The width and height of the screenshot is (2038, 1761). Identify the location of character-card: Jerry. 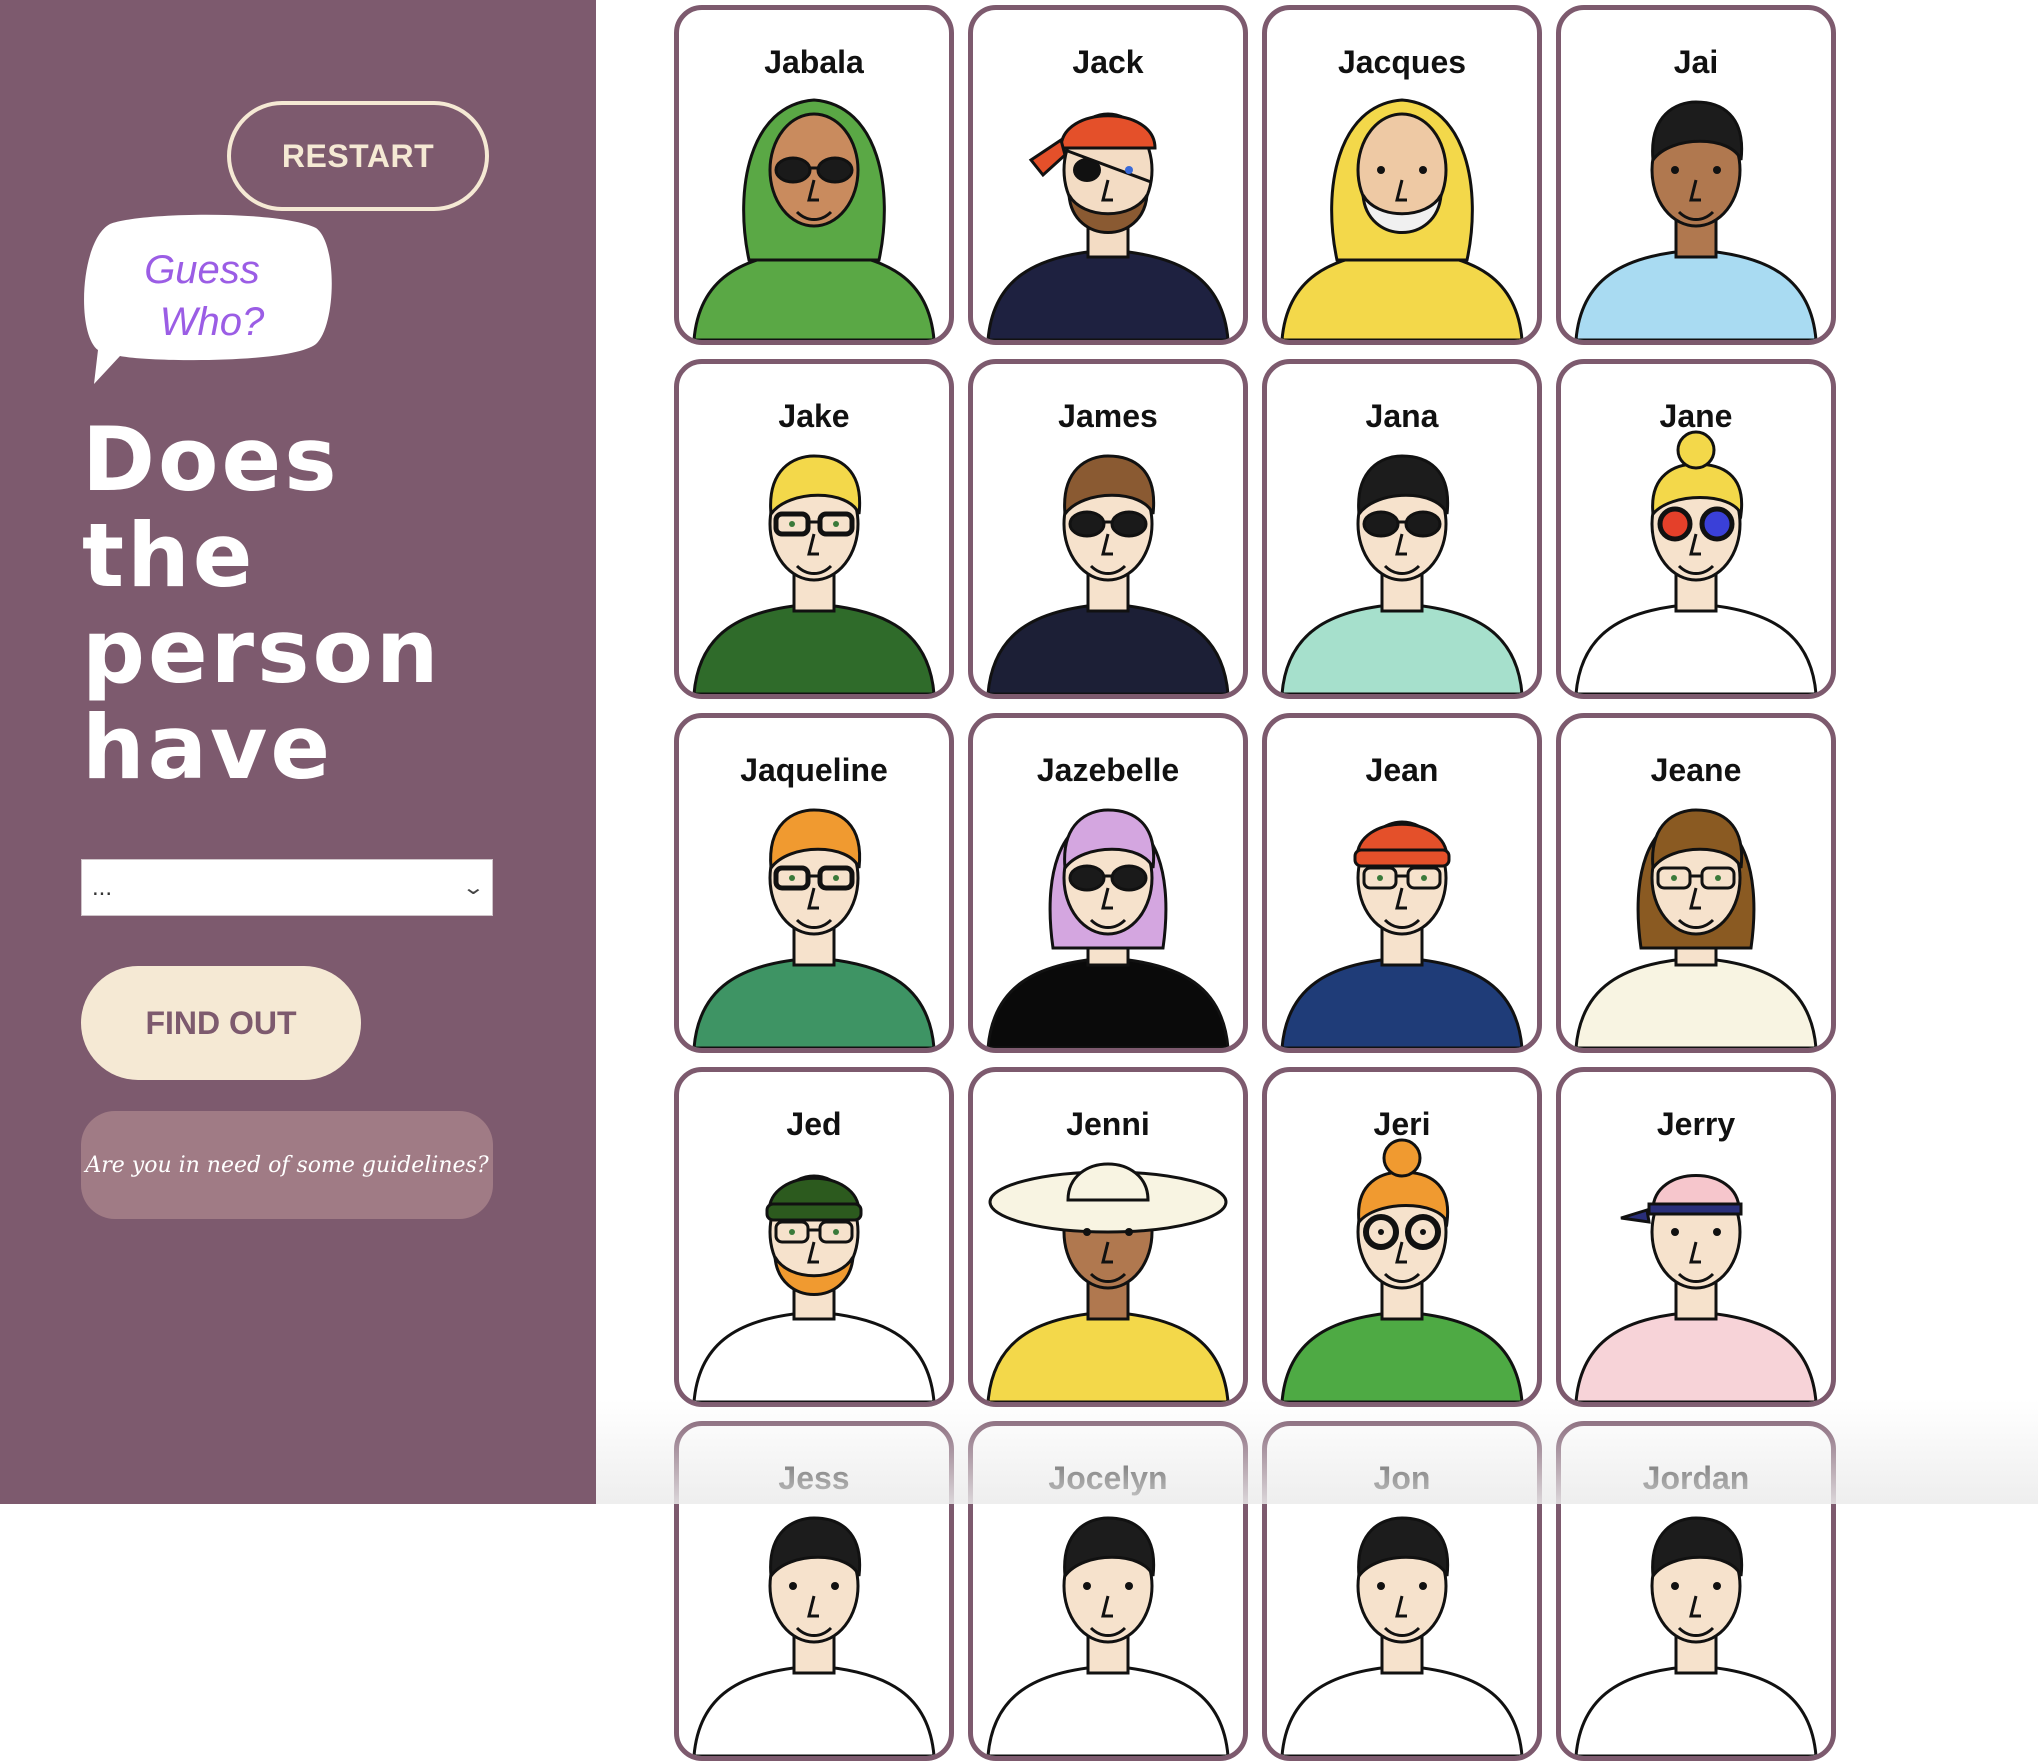
(1696, 1237).